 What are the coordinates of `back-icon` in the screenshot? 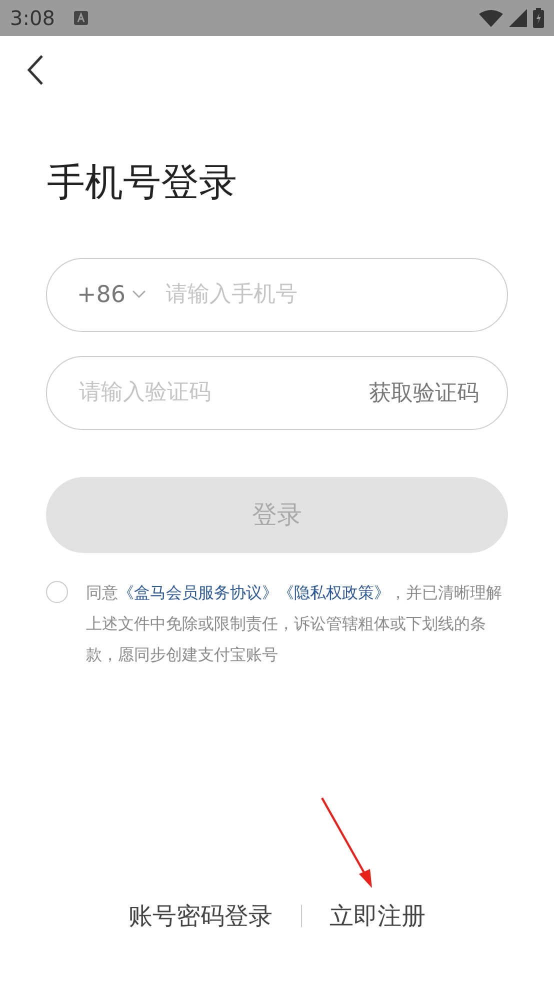 It's located at (36, 70).